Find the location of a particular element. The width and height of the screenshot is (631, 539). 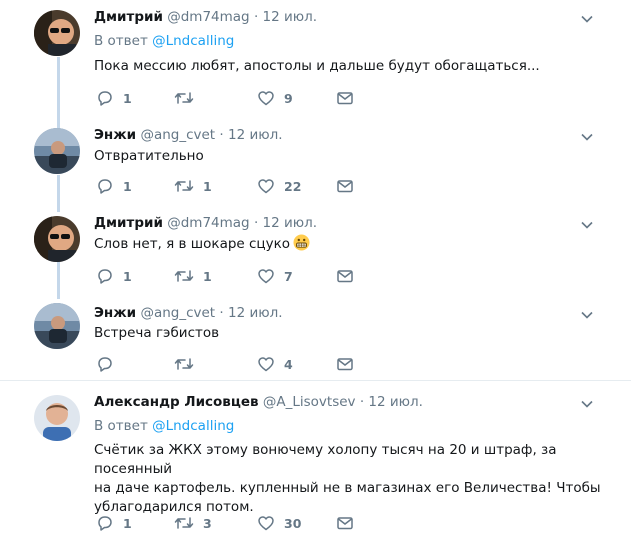

author-name: Александр Лисовцев is located at coordinates (176, 402).